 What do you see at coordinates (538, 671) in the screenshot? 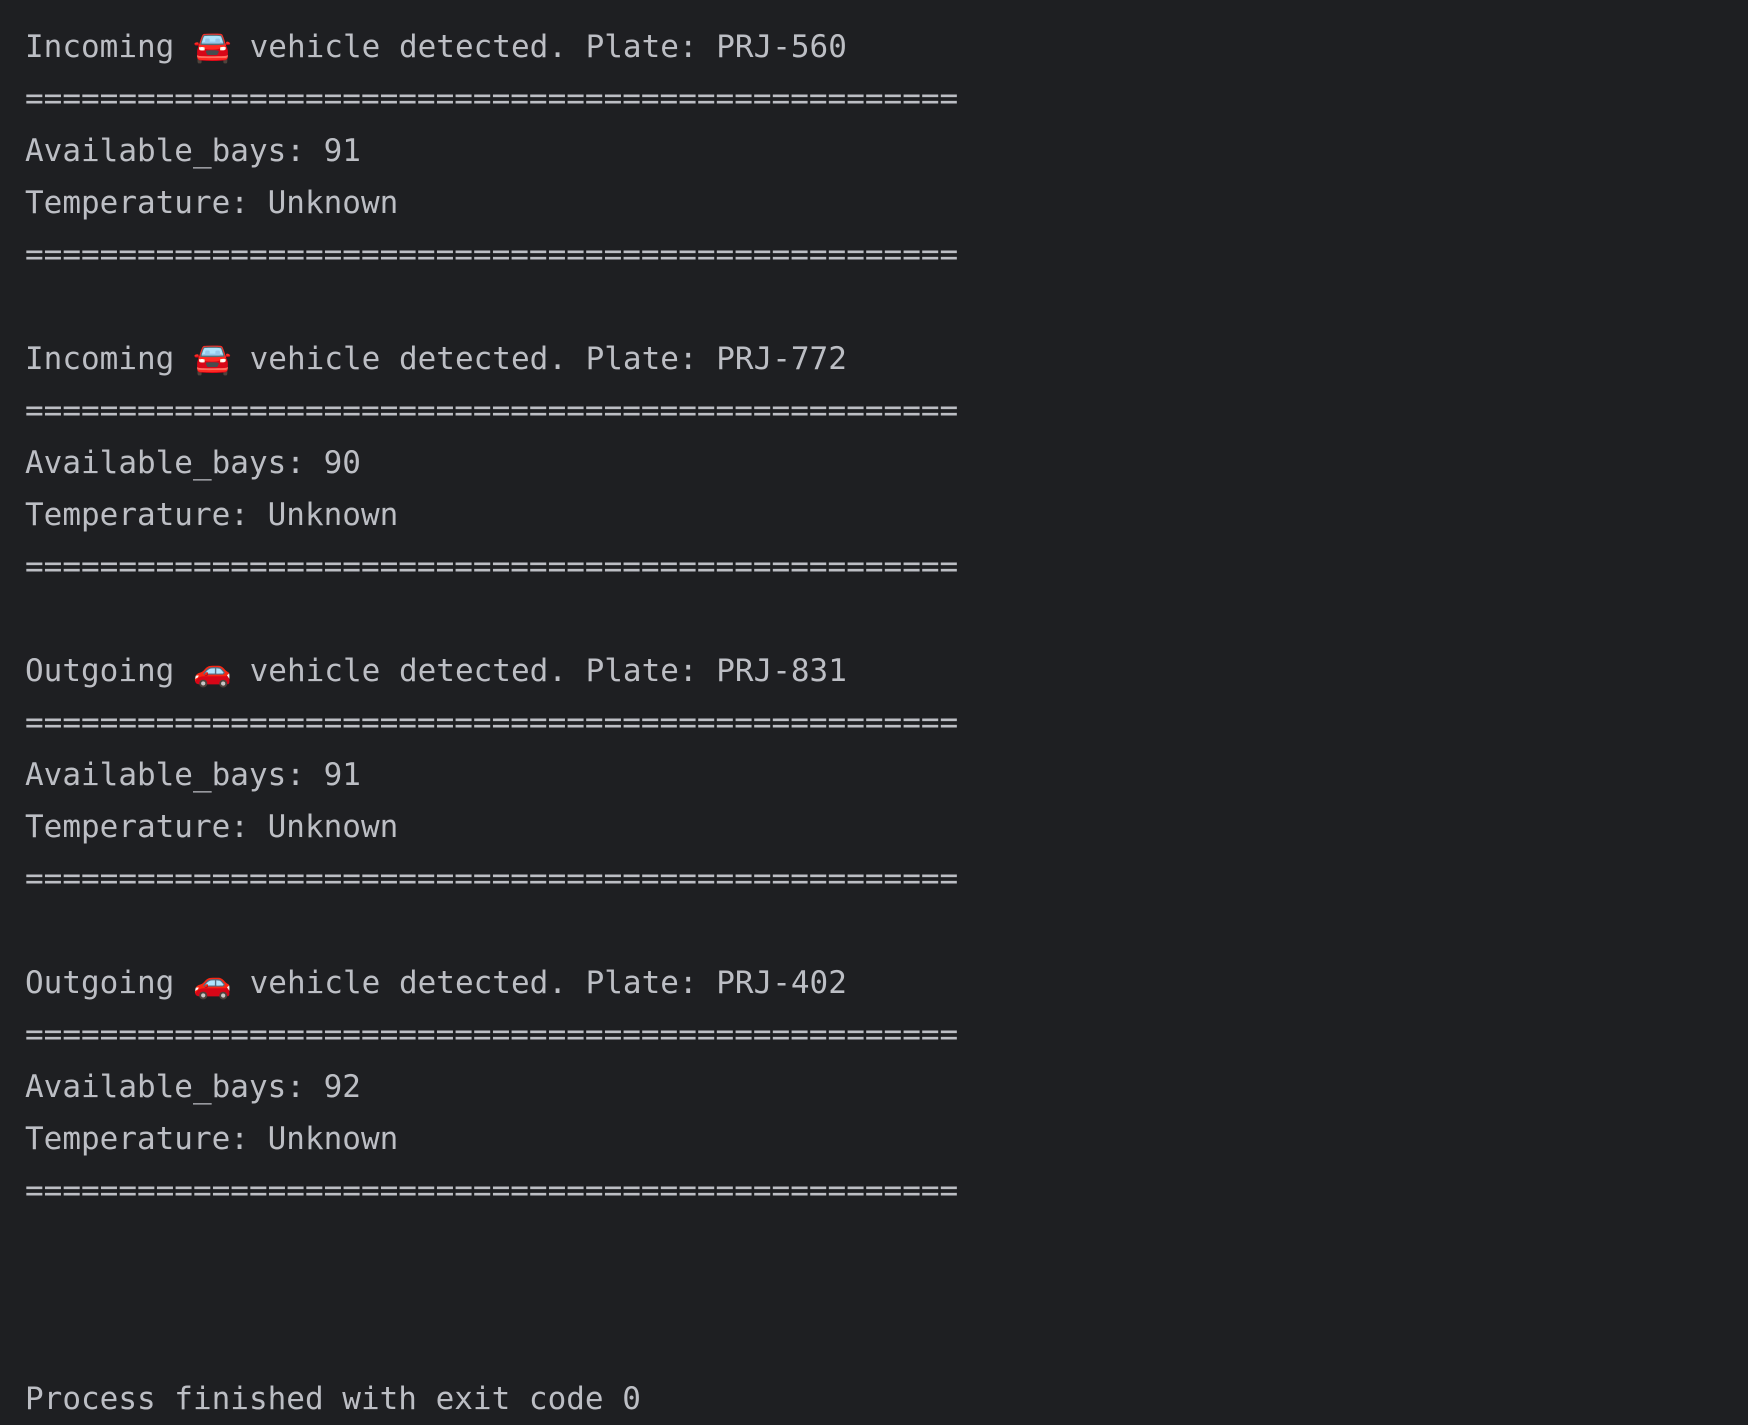
I see `detection-message: vehicle detected. Plate: PRJ-831` at bounding box center [538, 671].